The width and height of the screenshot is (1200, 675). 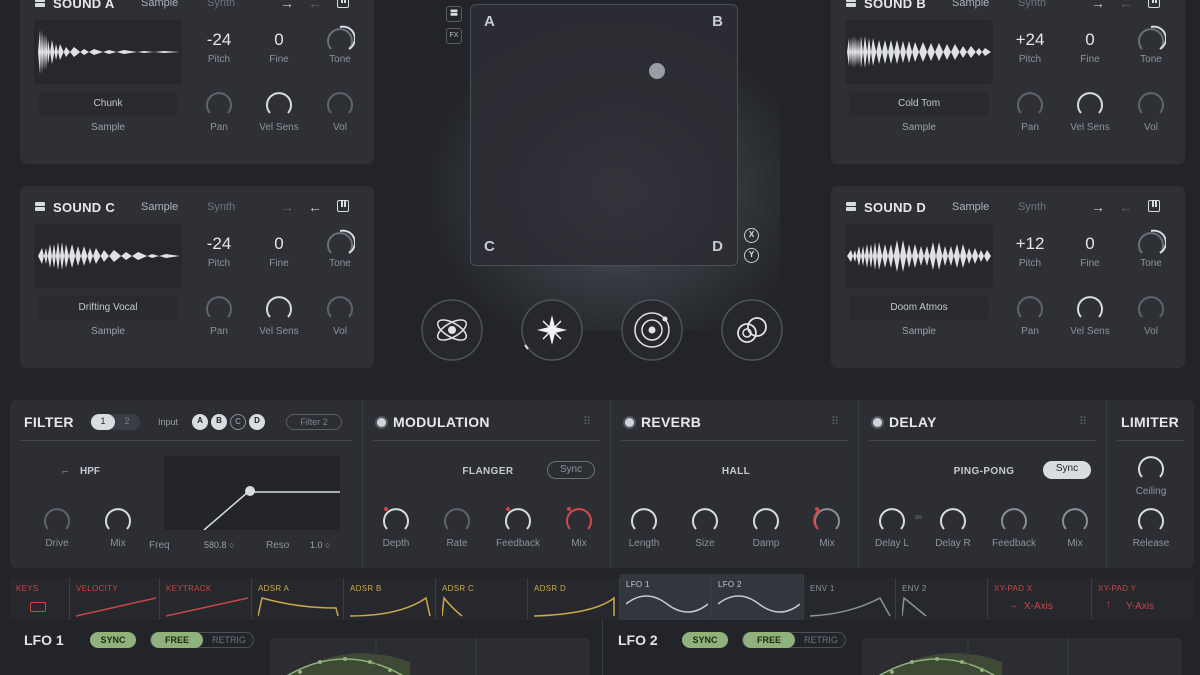 What do you see at coordinates (769, 640) in the screenshot?
I see `lfo-2-free-button: FREE` at bounding box center [769, 640].